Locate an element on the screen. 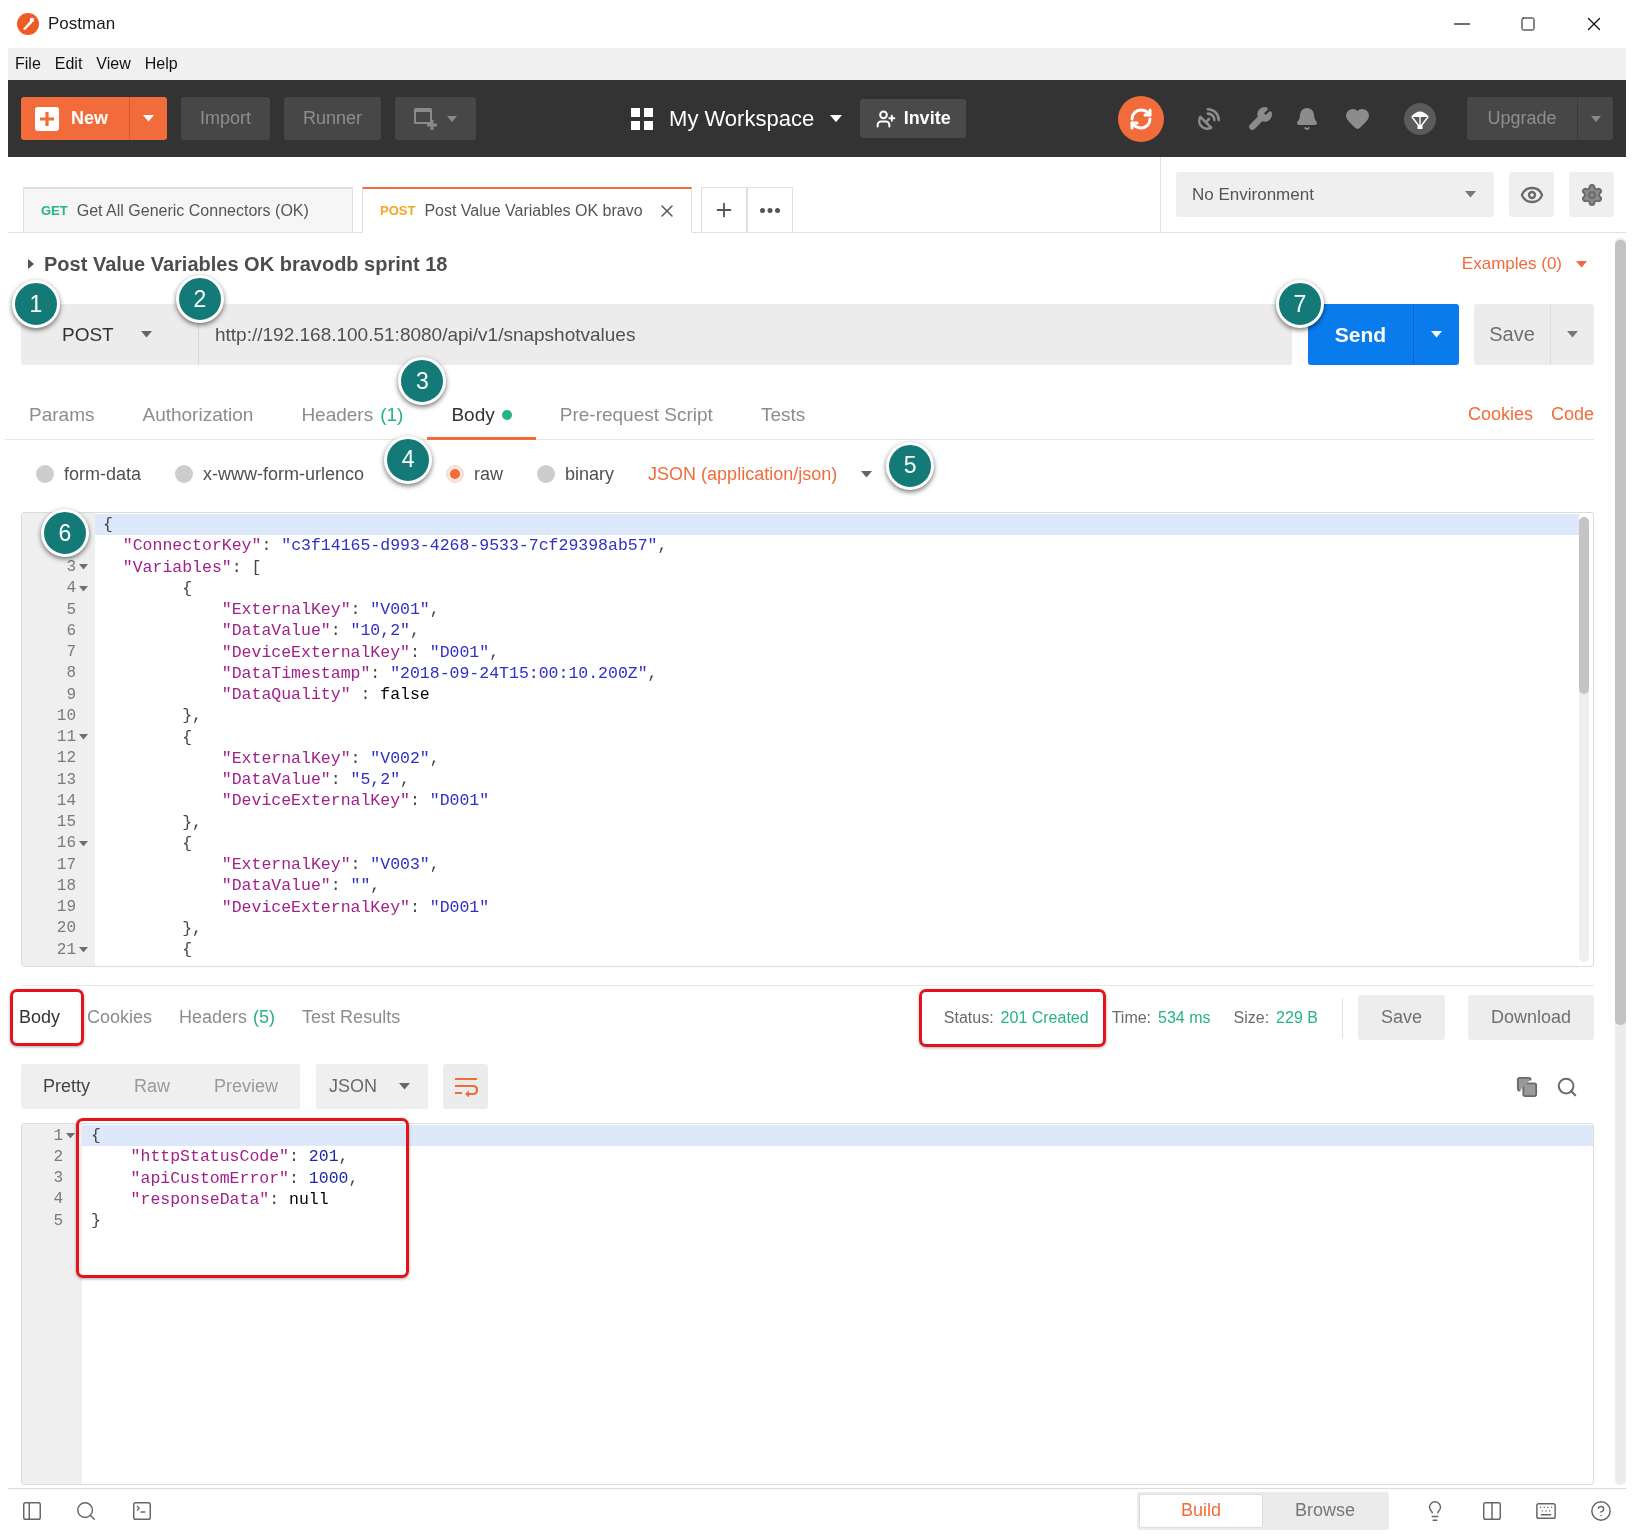 The height and width of the screenshot is (1539, 1634). tab-options-button is located at coordinates (770, 210).